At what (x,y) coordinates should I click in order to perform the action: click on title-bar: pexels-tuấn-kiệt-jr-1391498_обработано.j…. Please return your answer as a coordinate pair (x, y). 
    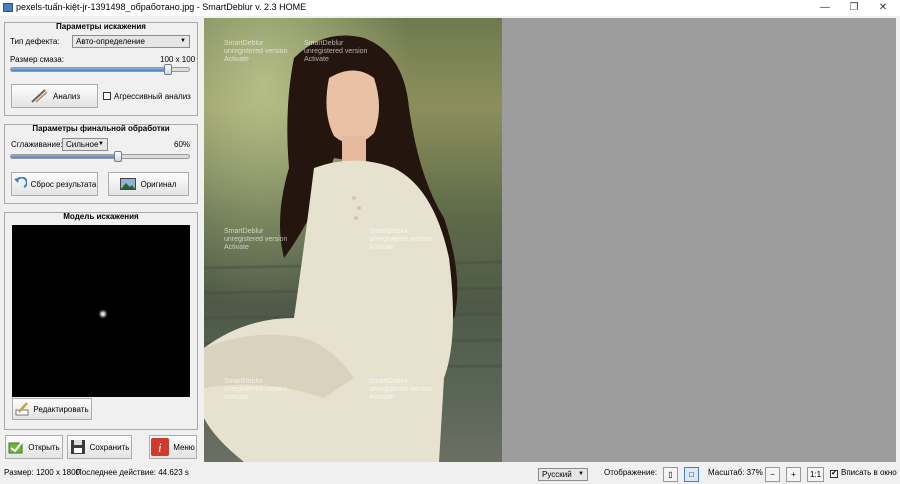
    Looking at the image, I should click on (450, 8).